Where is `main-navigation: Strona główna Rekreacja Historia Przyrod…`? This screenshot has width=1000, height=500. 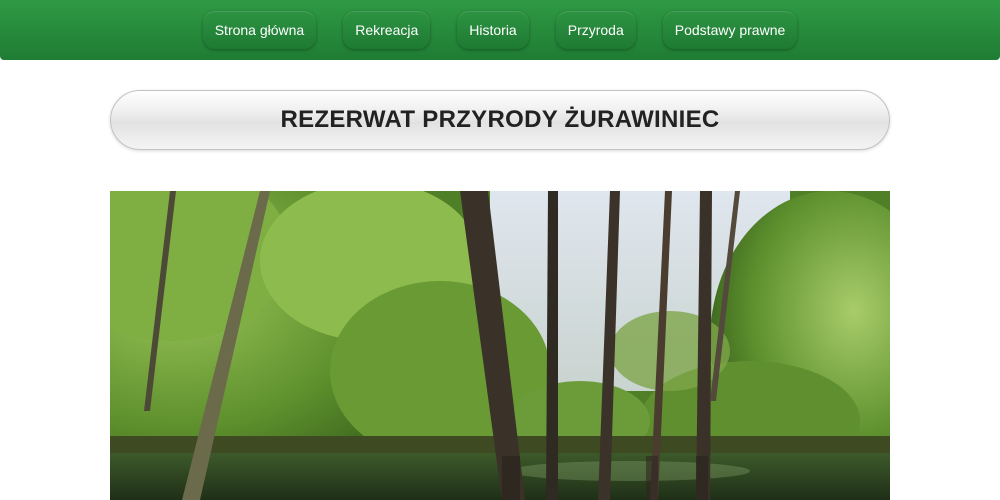
main-navigation: Strona główna Rekreacja Historia Przyrod… is located at coordinates (500, 30).